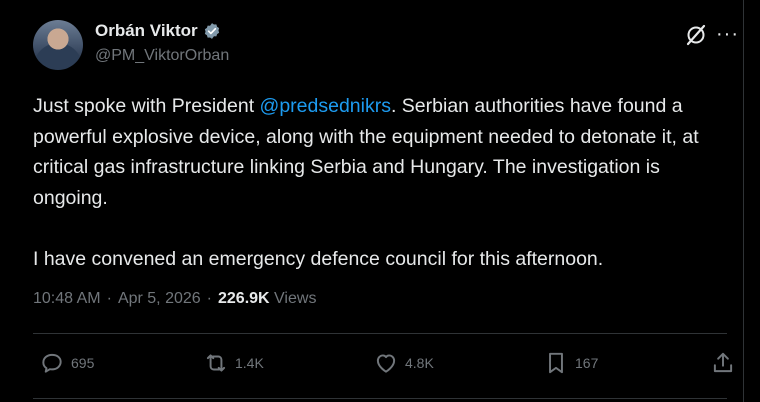 Image resolution: width=760 pixels, height=402 pixels. Describe the element at coordinates (52, 363) in the screenshot. I see `reply-icon` at that location.